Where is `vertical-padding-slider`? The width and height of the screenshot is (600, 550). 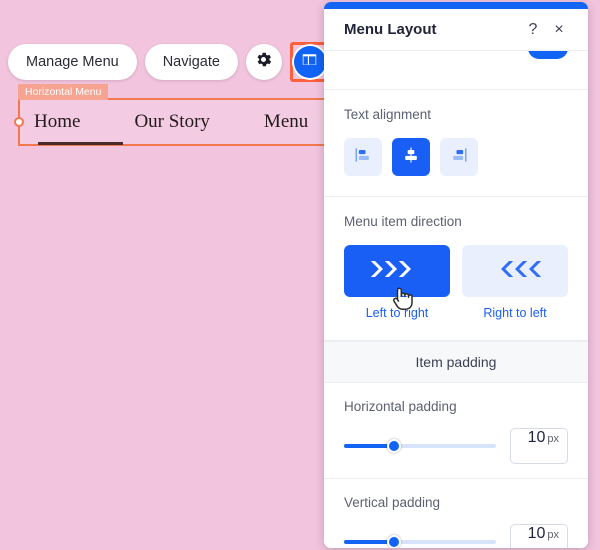 vertical-padding-slider is located at coordinates (420, 541).